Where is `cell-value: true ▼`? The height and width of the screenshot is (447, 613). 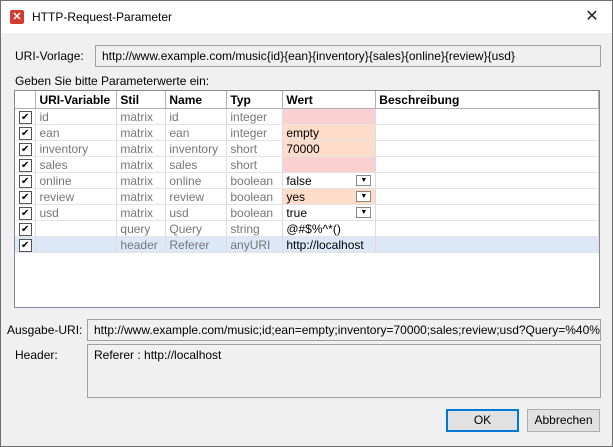 cell-value: true ▼ is located at coordinates (329, 212).